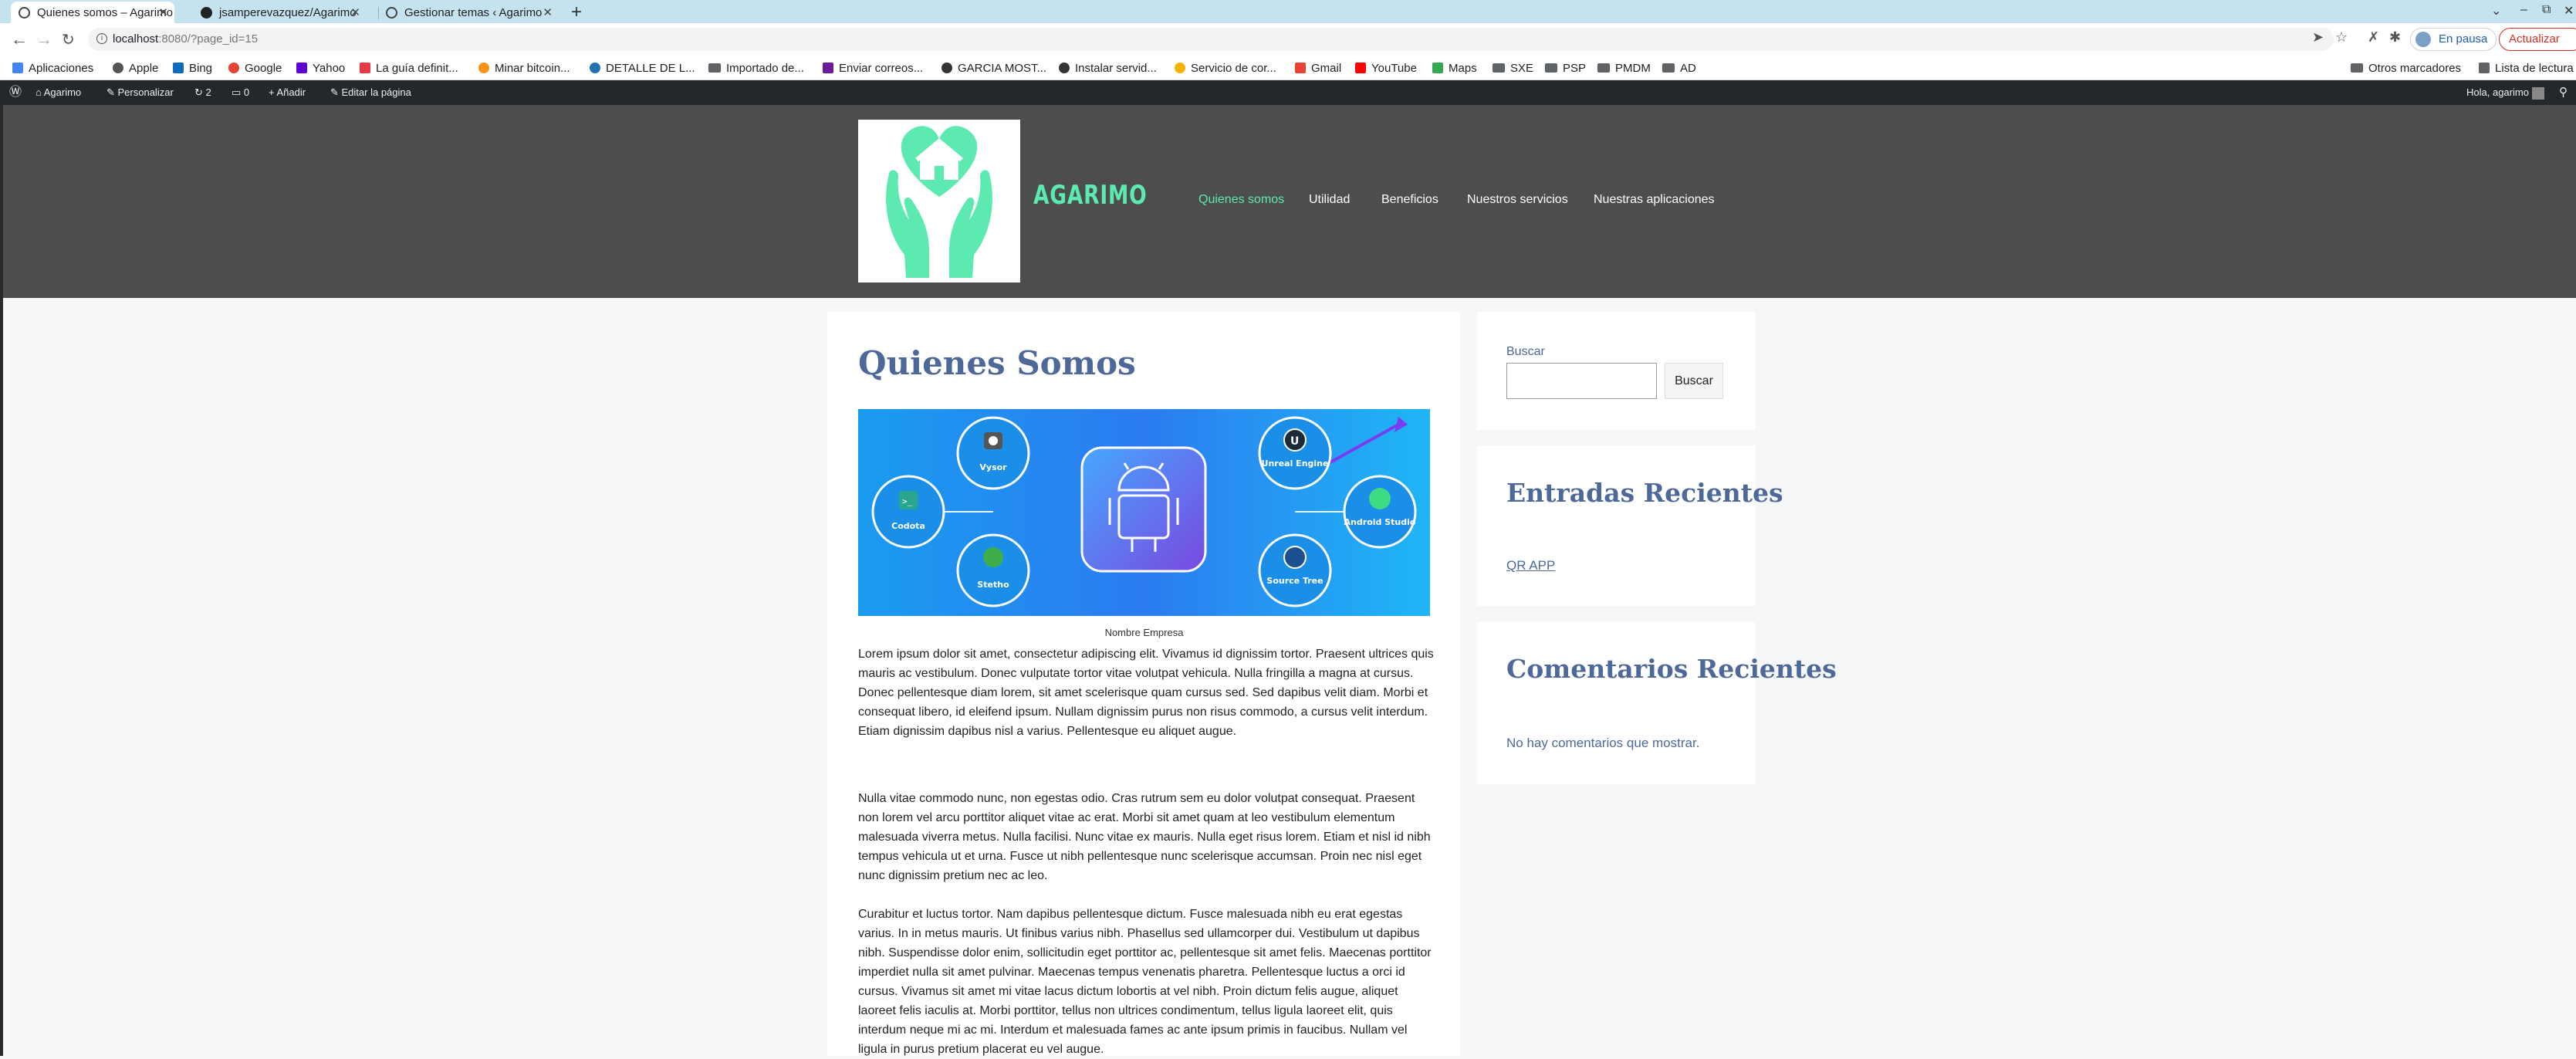 This screenshot has height=1059, width=2576. What do you see at coordinates (1616, 703) in the screenshot?
I see `recent-comments-widget` at bounding box center [1616, 703].